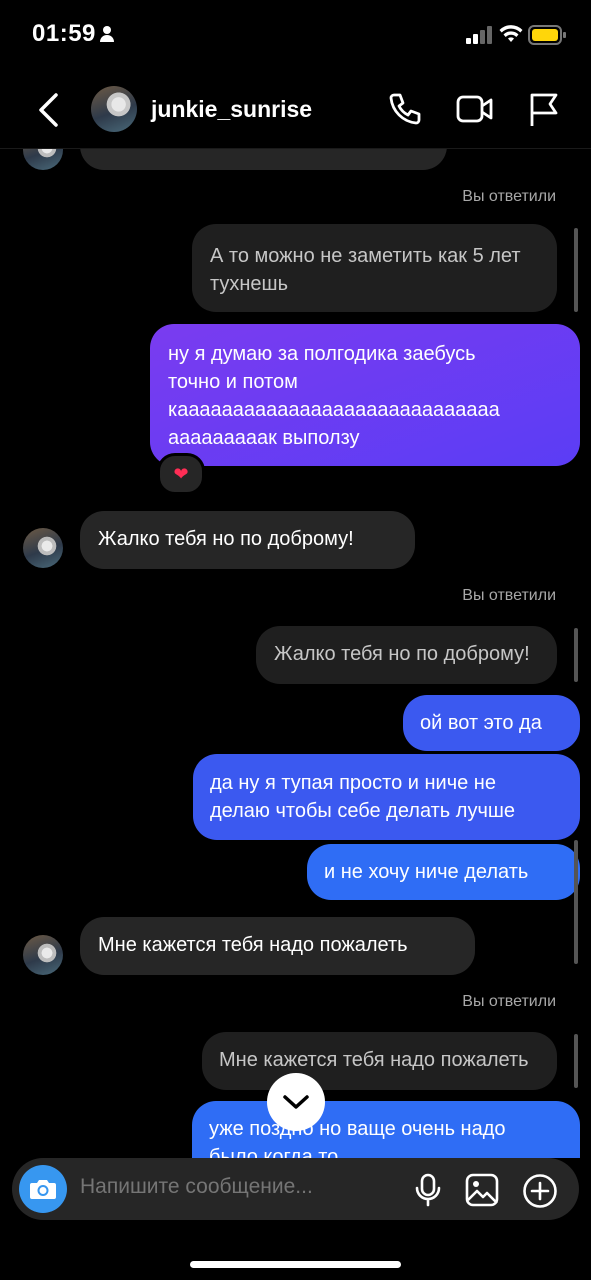  Describe the element at coordinates (374, 268) in the screenshot. I see `reply-quote: А то можно не заметить как 5 лет тухнешь` at that location.